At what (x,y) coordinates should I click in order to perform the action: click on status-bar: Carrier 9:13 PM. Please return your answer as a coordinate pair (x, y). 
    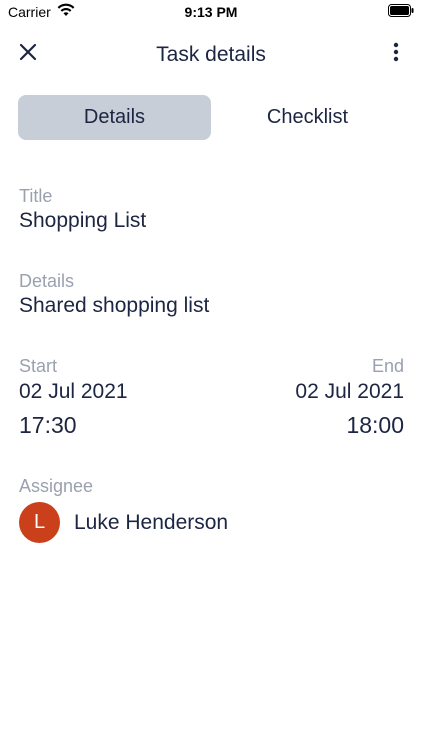
    Looking at the image, I should click on (211, 12).